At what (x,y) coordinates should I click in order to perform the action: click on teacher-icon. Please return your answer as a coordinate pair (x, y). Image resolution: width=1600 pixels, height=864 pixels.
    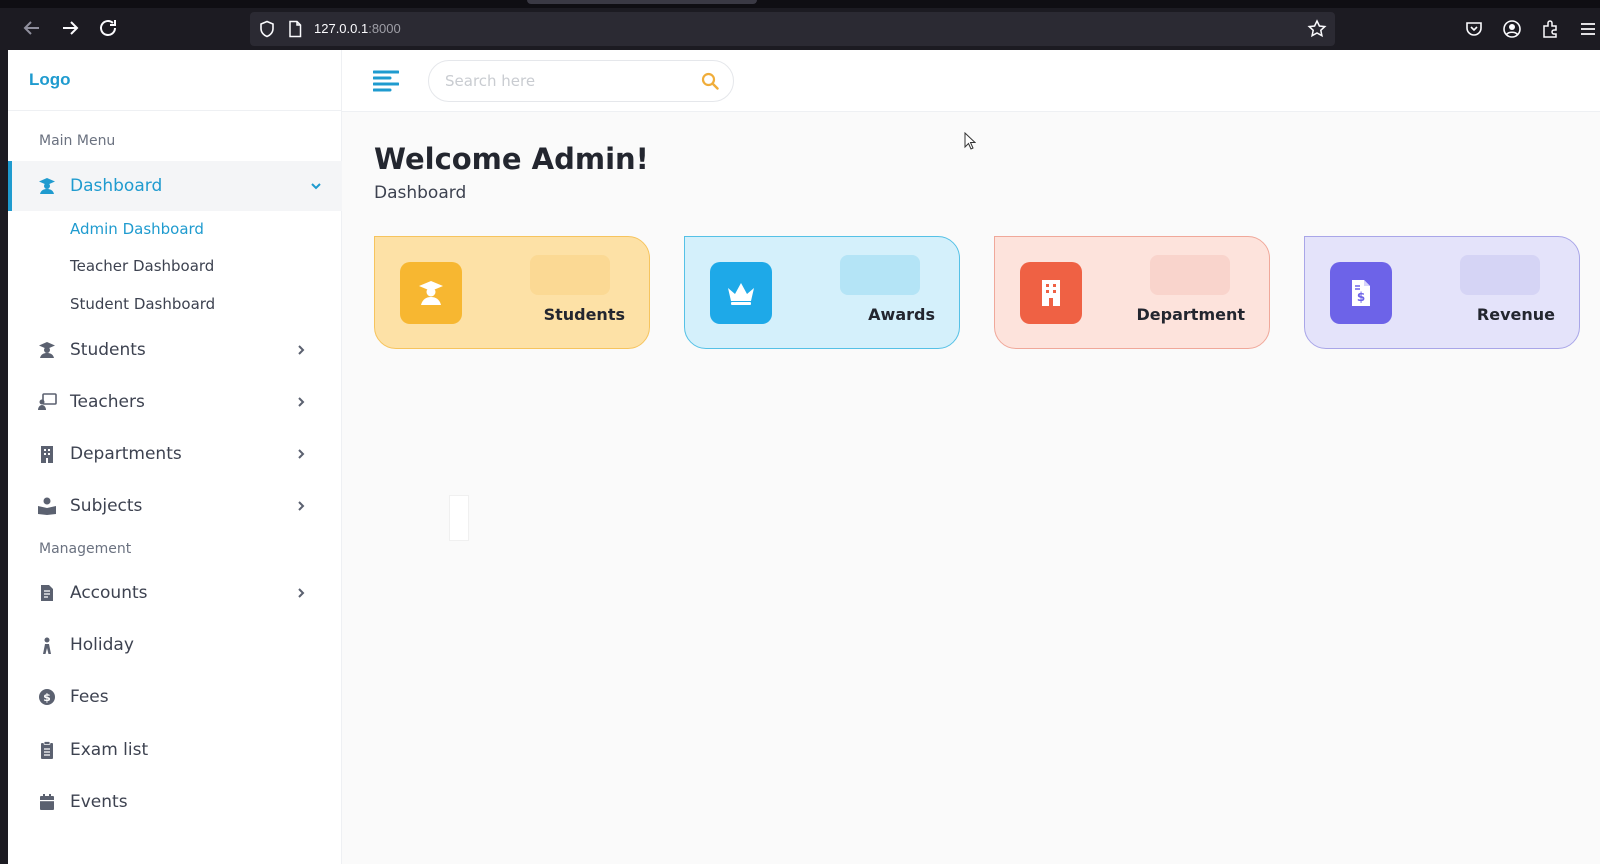
    Looking at the image, I should click on (47, 402).